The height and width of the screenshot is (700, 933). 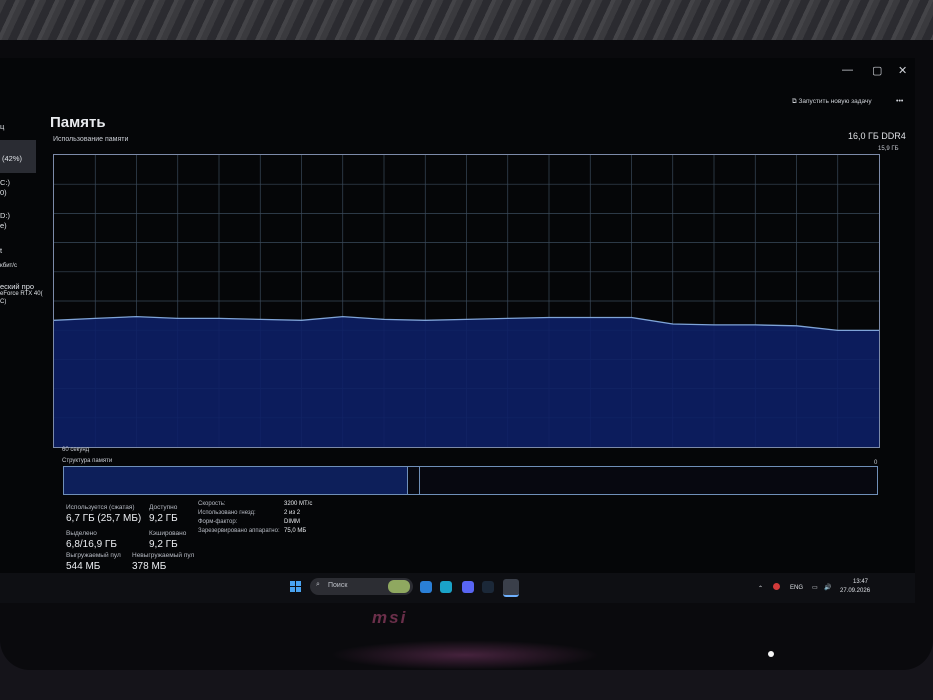 I want to click on paged-pool-value: 544 МБ, so click(x=83, y=566).